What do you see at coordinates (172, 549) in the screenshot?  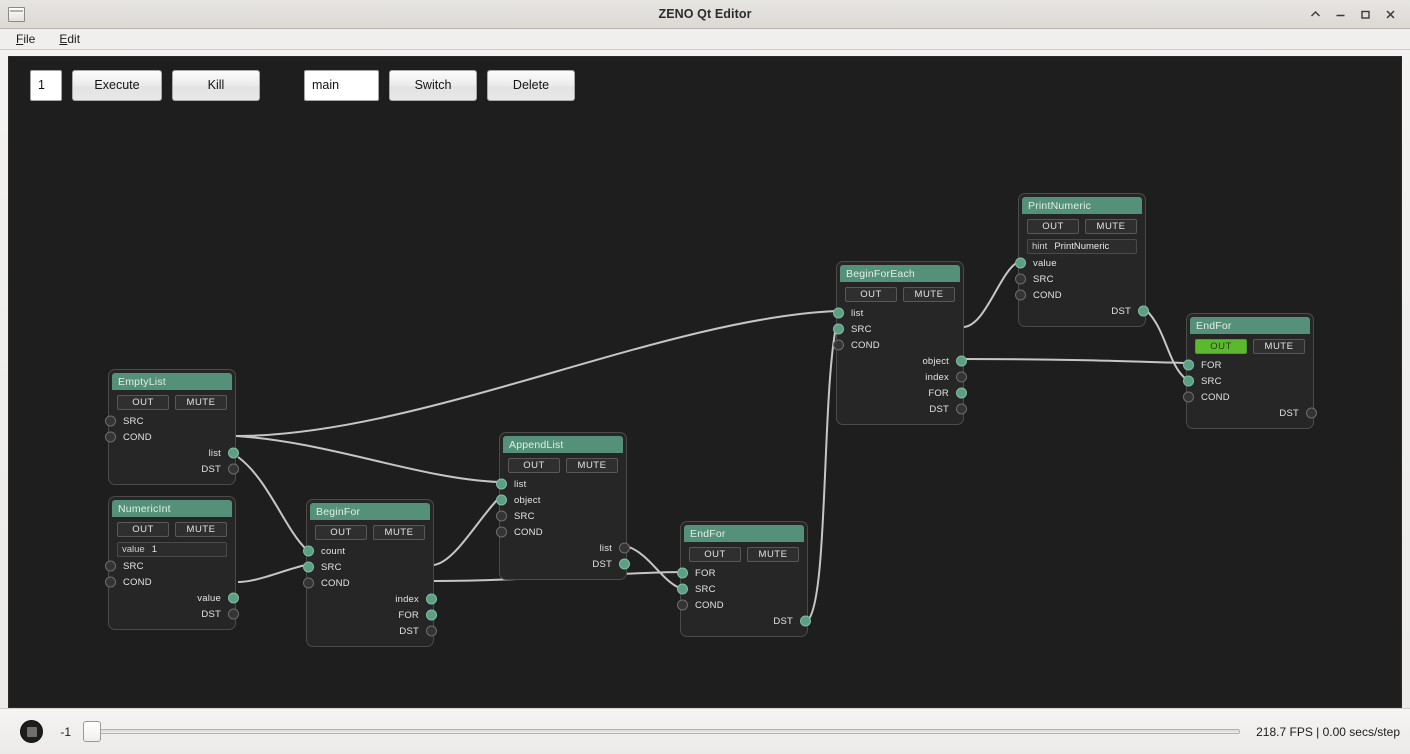 I see `param-value: value 1` at bounding box center [172, 549].